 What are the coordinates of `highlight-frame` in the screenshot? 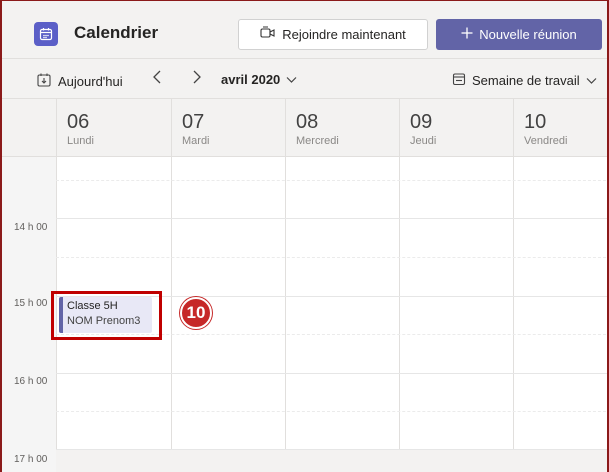 It's located at (106, 315).